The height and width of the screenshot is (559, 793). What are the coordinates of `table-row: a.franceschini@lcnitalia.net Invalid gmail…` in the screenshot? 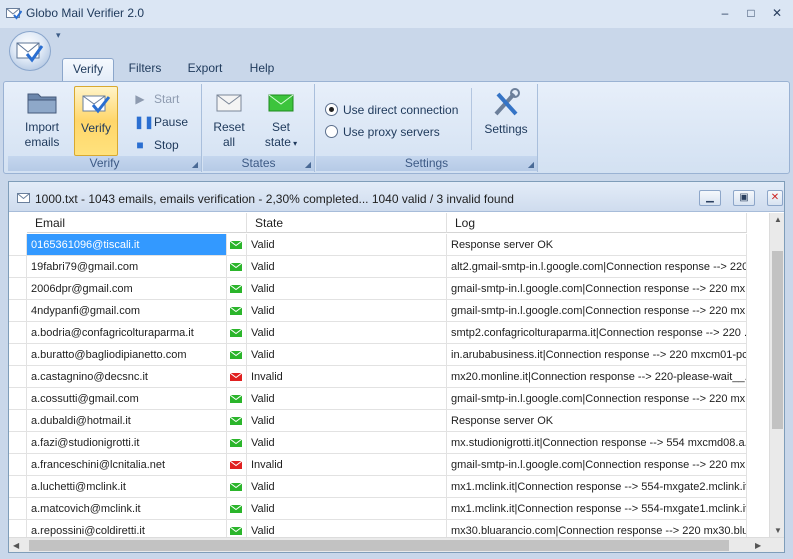 It's located at (389, 465).